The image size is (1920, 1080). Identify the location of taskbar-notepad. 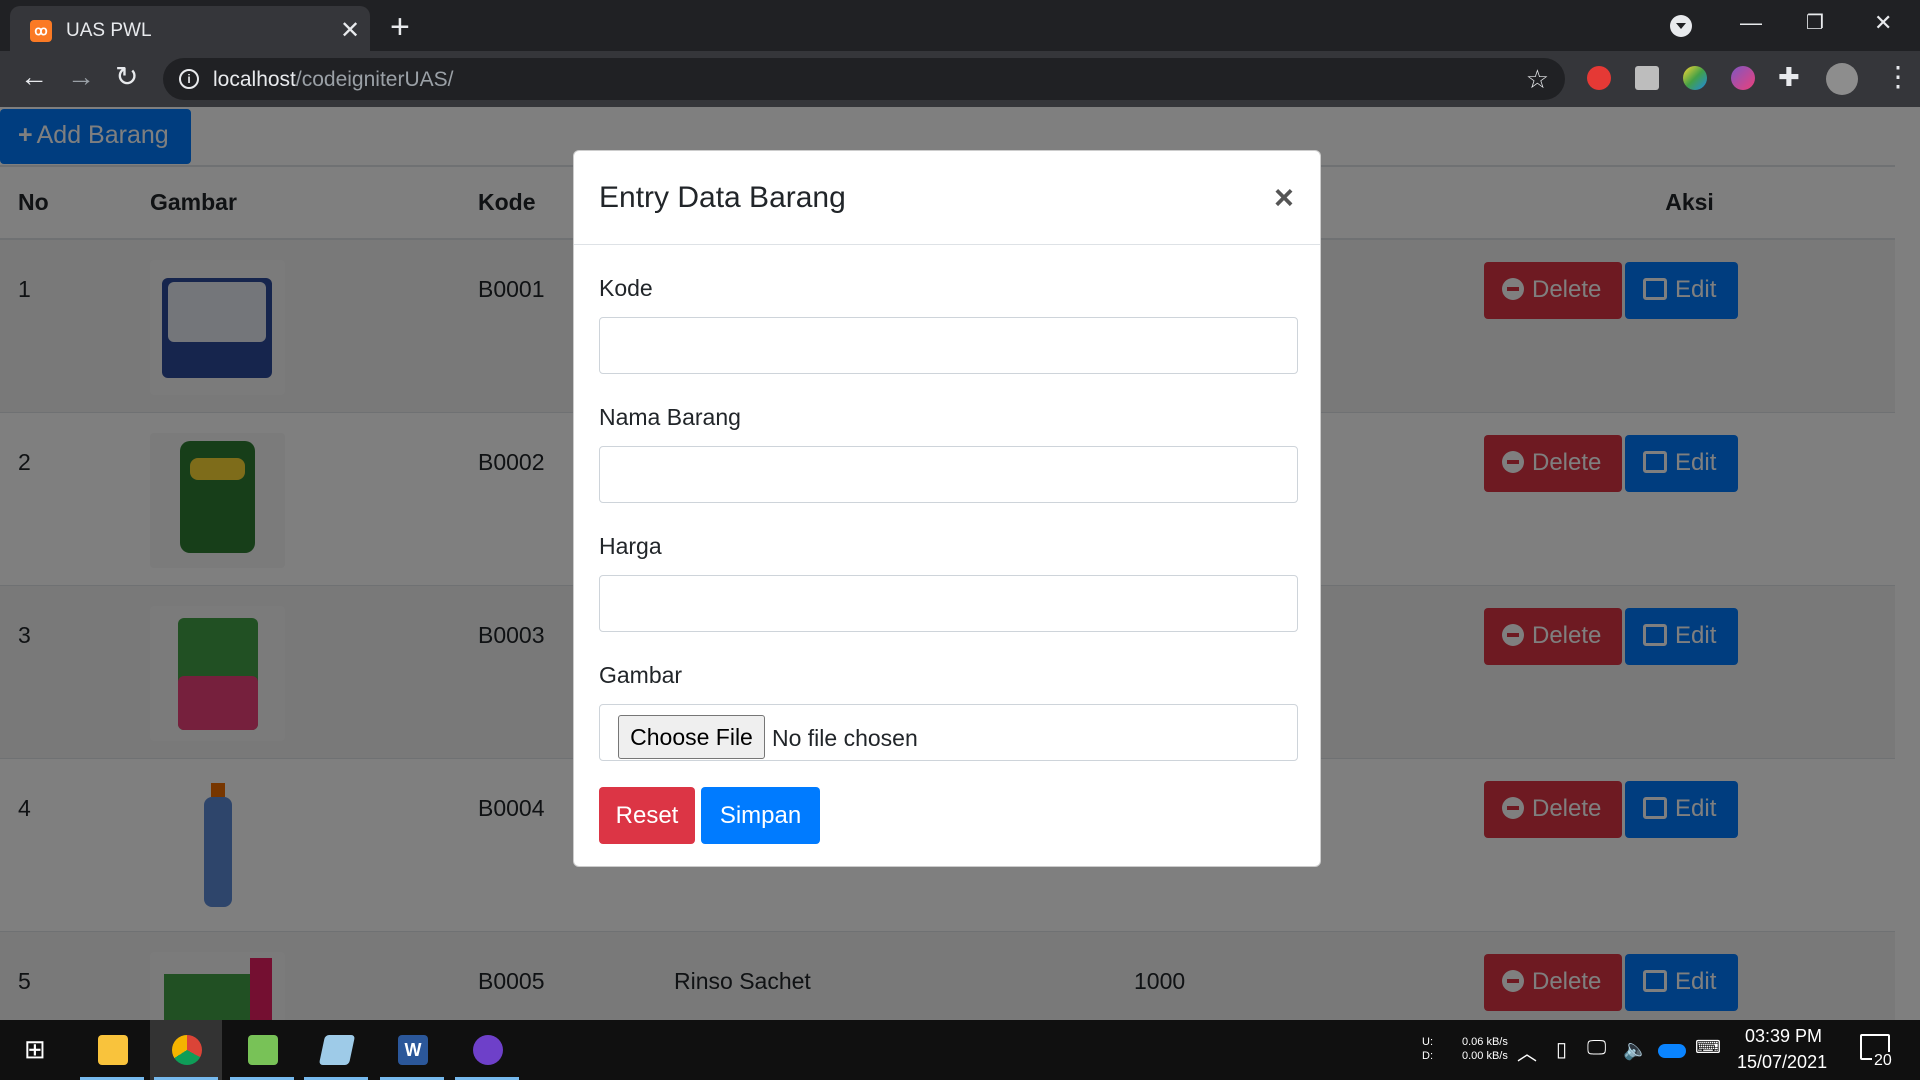
(336, 1050).